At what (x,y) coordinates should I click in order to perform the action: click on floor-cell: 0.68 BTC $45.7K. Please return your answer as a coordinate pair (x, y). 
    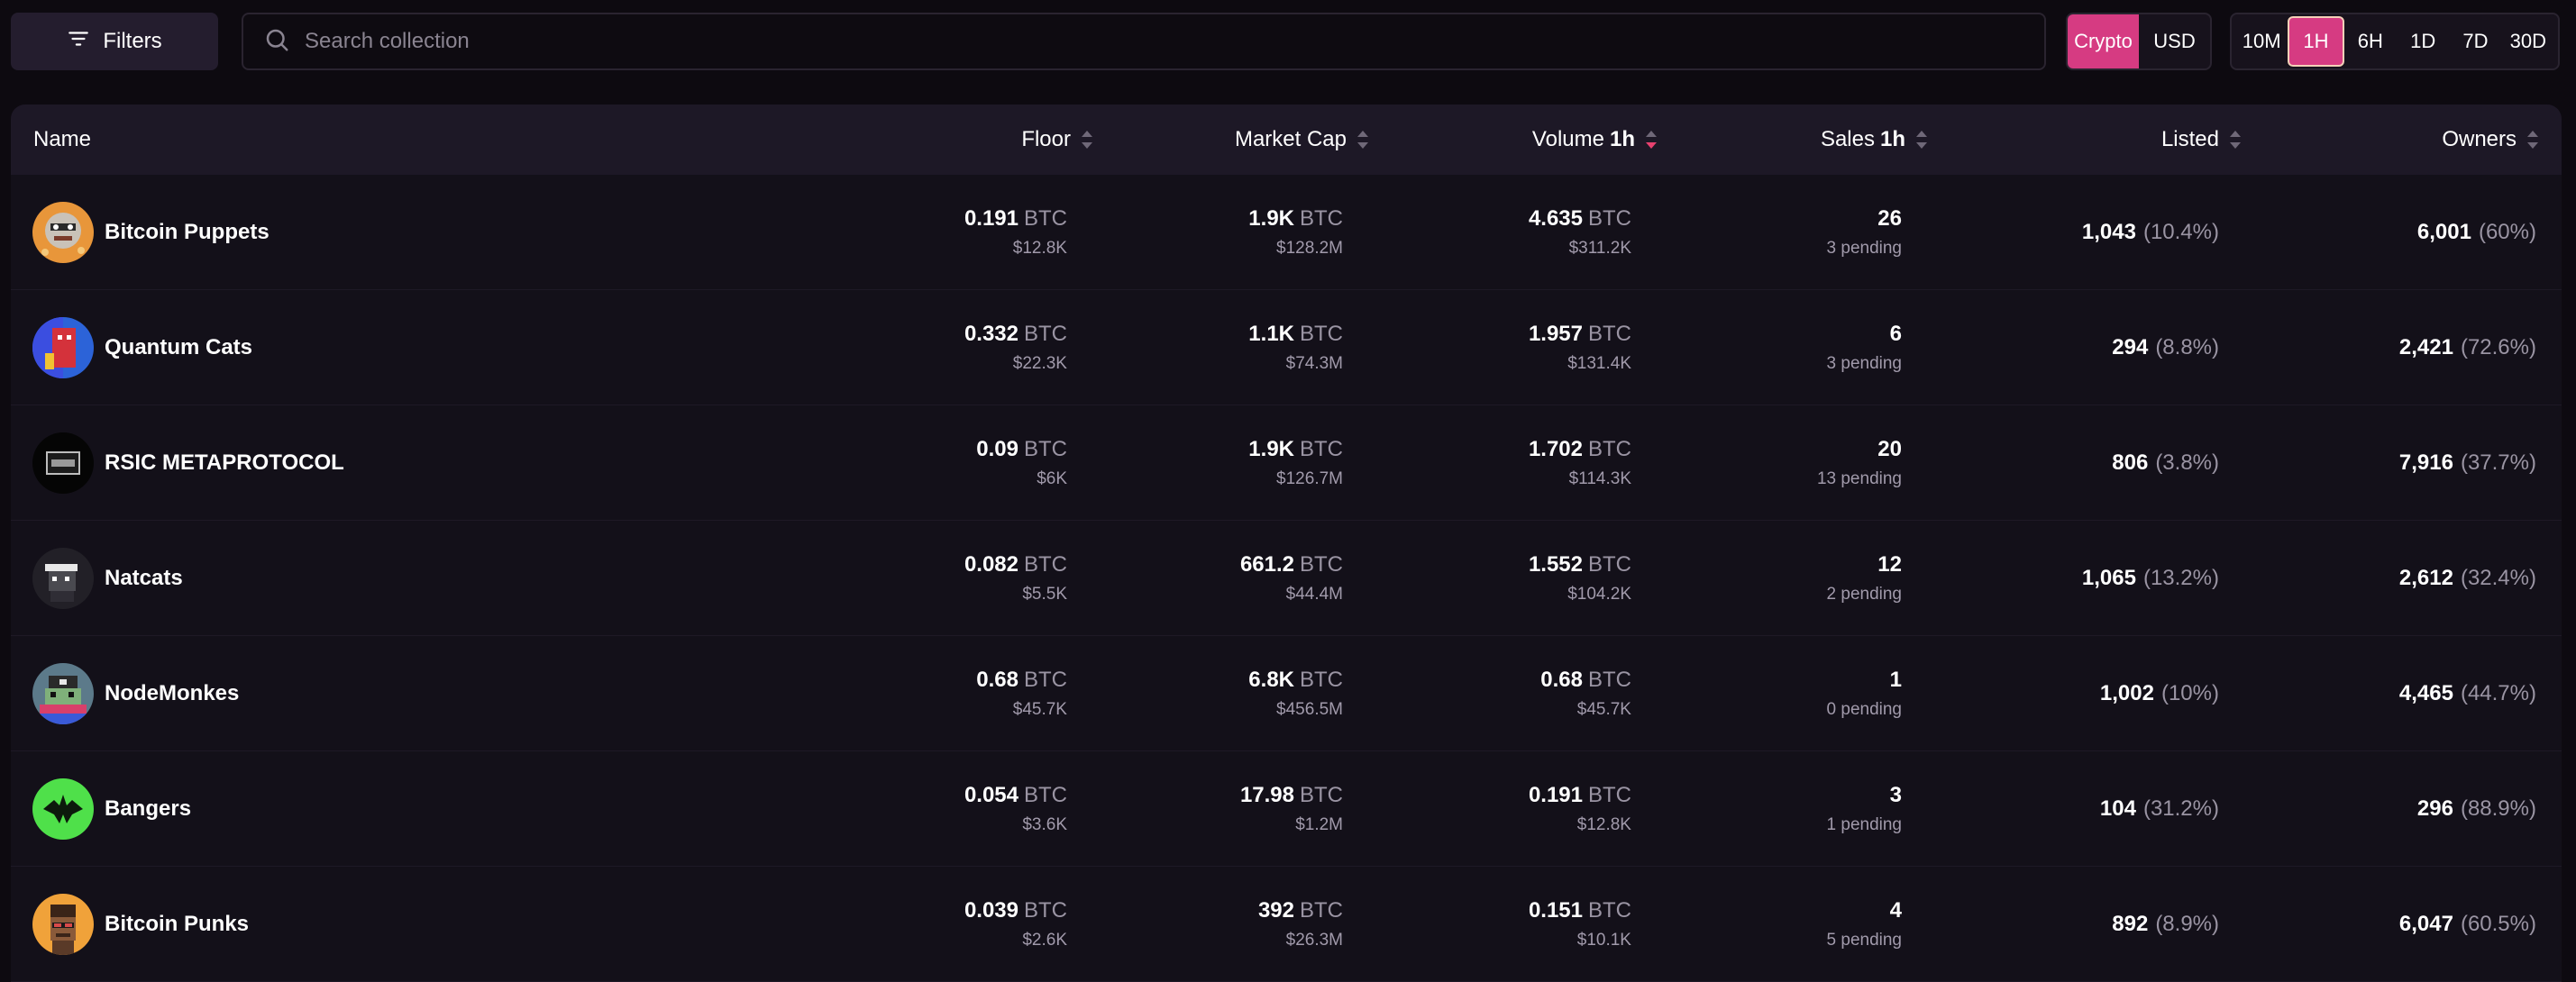
    Looking at the image, I should click on (1021, 693).